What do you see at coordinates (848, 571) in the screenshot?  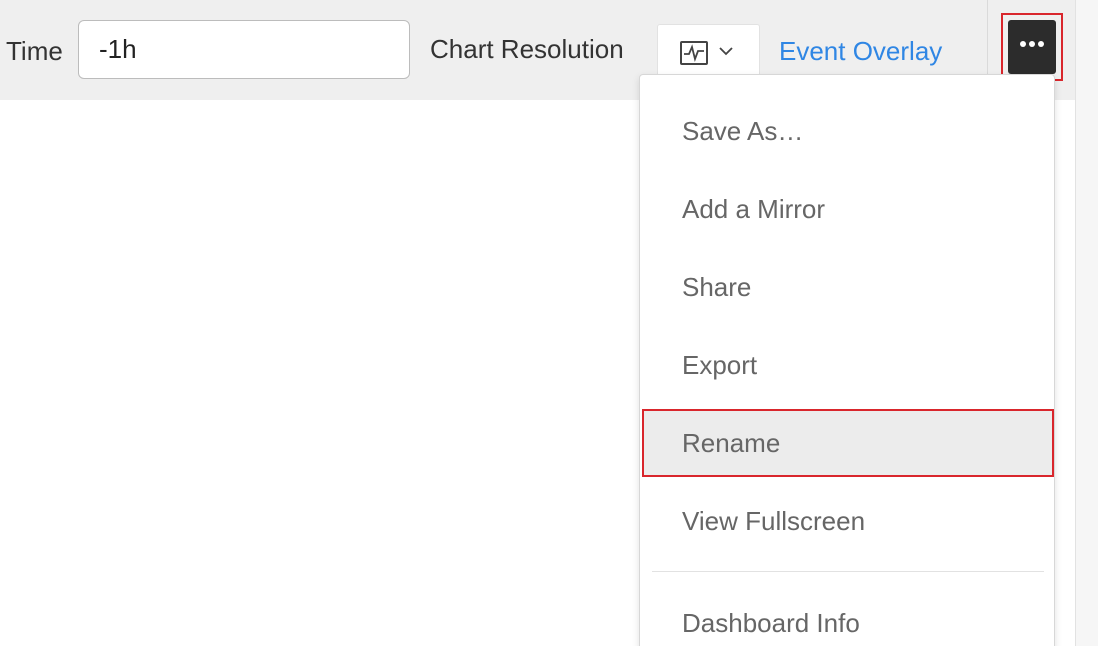 I see `menu-divider` at bounding box center [848, 571].